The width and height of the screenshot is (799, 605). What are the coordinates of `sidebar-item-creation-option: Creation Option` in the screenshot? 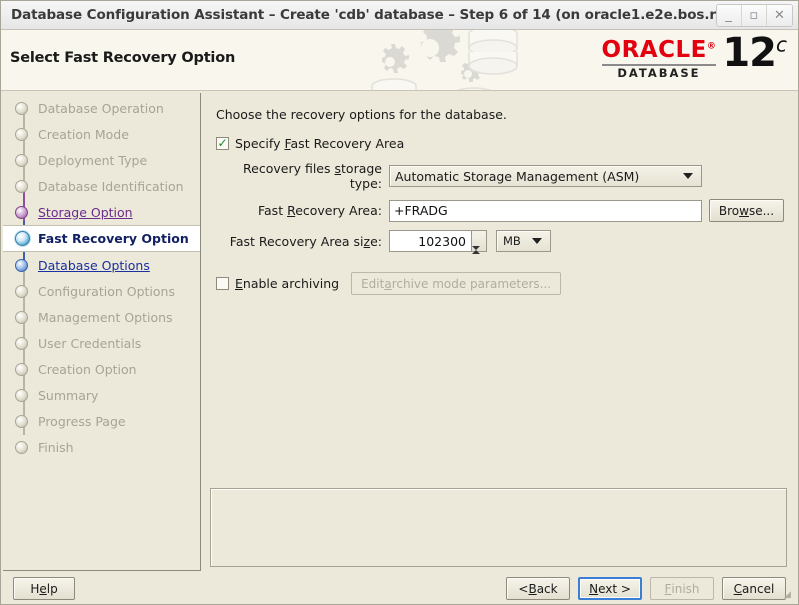 It's located at (101, 369).